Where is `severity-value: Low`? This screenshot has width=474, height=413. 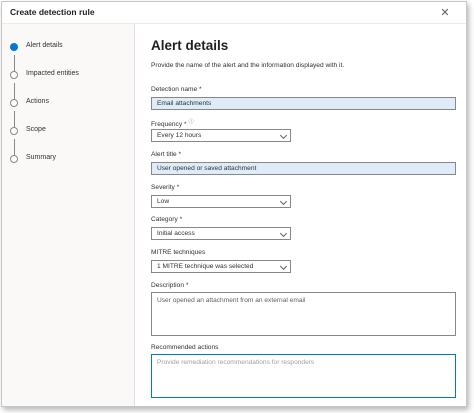 severity-value: Low is located at coordinates (163, 201).